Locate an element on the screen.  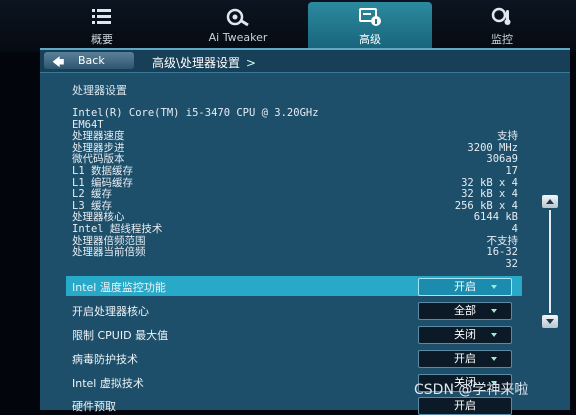
info-row: Intel(R) Core(TM) i5-3470 CPU @ 3.20GHz is located at coordinates (295, 113).